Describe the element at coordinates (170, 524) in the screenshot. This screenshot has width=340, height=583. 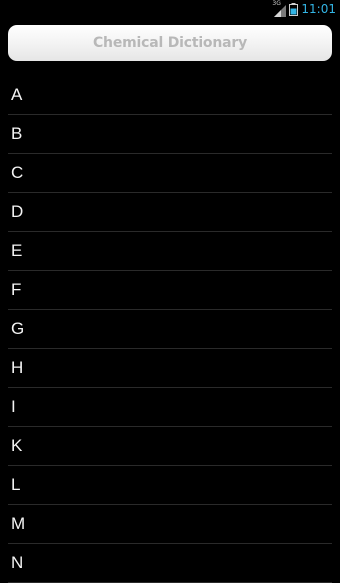
I see `list-item-letter-m: M` at that location.